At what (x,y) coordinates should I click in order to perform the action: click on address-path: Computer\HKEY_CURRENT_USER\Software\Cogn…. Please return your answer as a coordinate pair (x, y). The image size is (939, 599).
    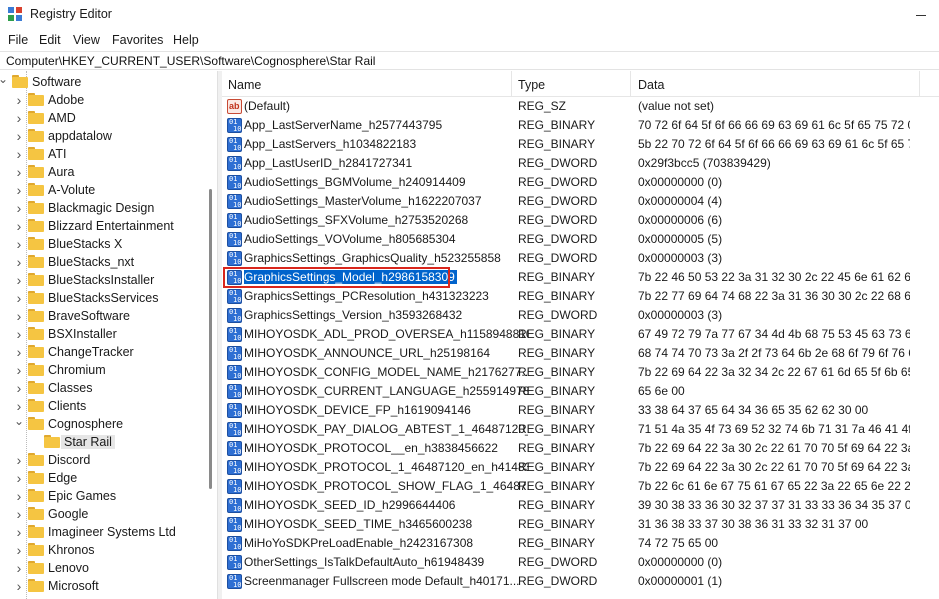
    Looking at the image, I should click on (190, 61).